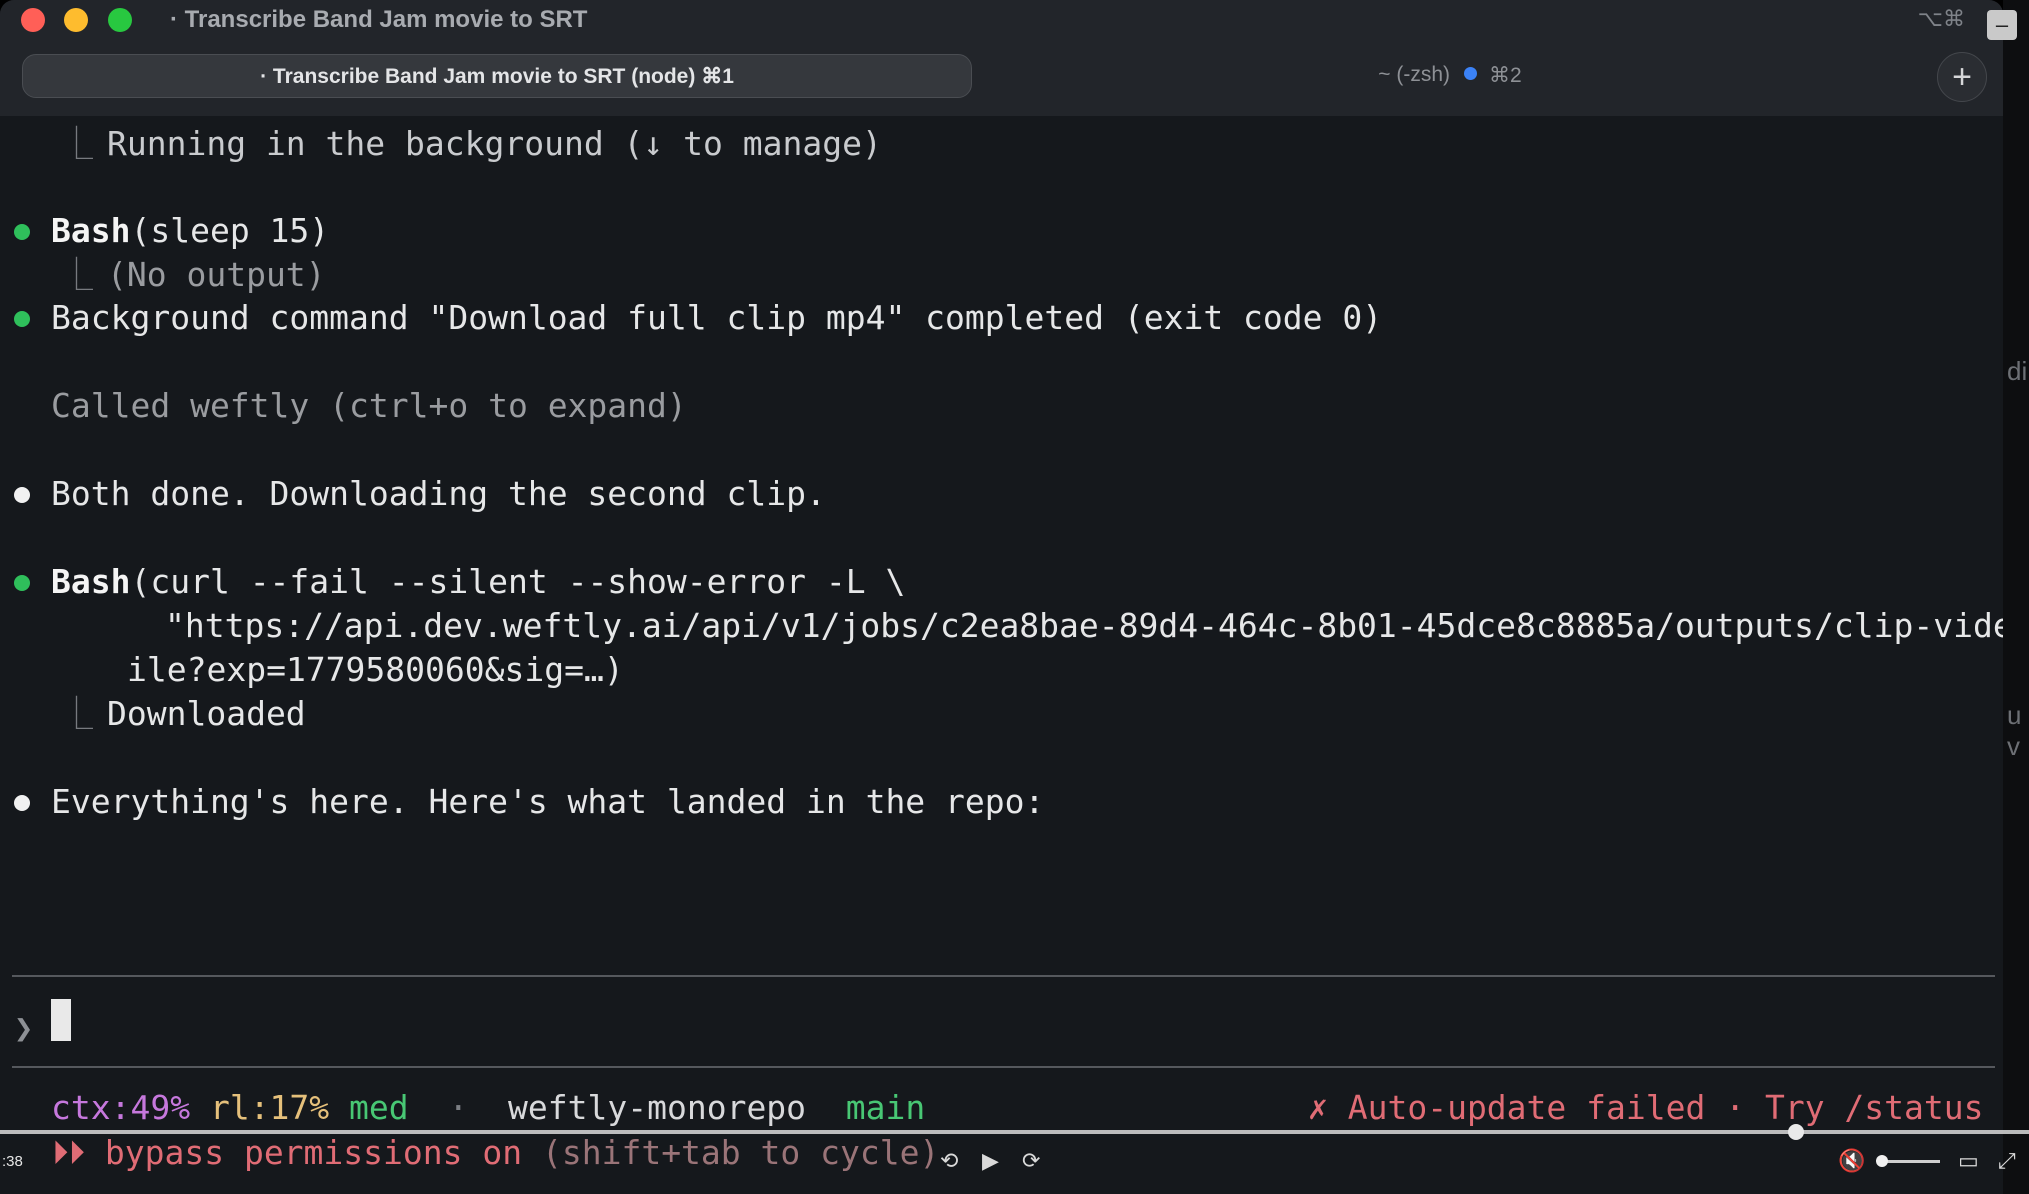  What do you see at coordinates (990, 1161) in the screenshot?
I see `play-icon: ▶` at bounding box center [990, 1161].